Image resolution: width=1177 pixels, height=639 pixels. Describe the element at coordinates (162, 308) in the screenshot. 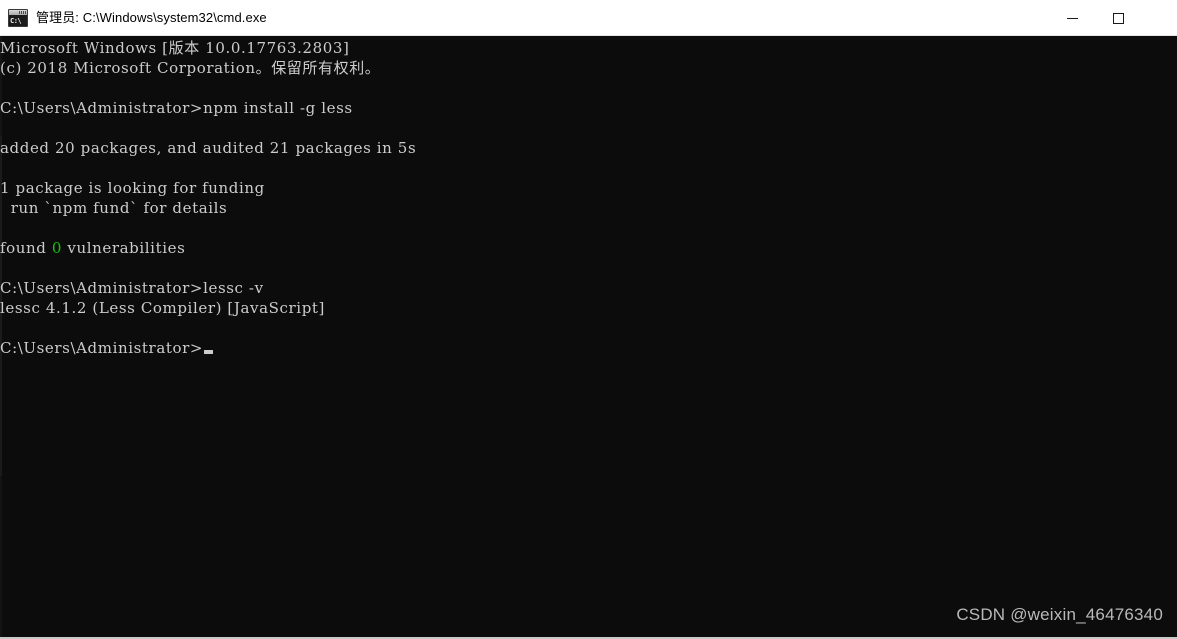

I see `console-line: lessc 4.1.2 (Less Compiler) [JavaScript]` at that location.